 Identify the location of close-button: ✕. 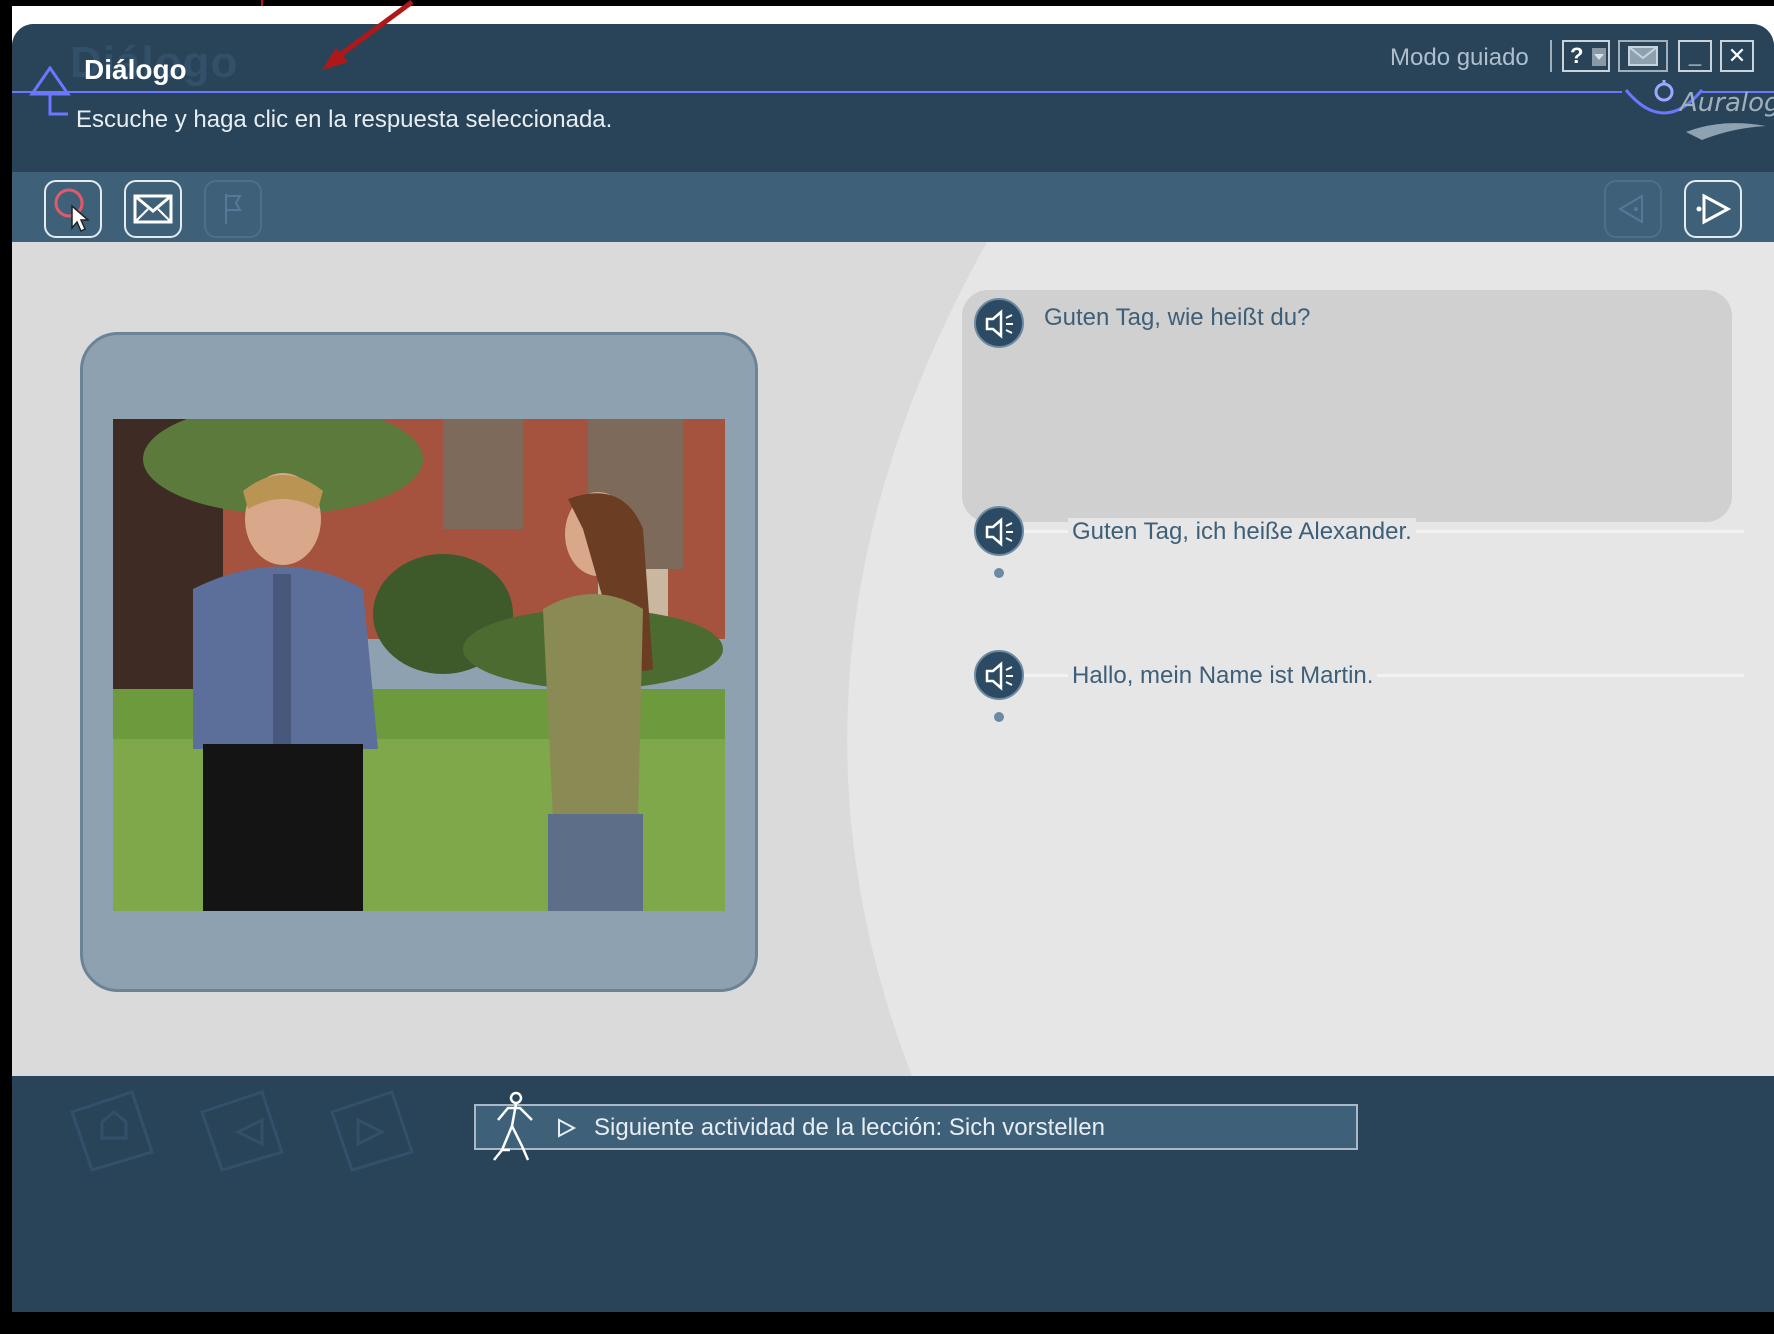
(1737, 56).